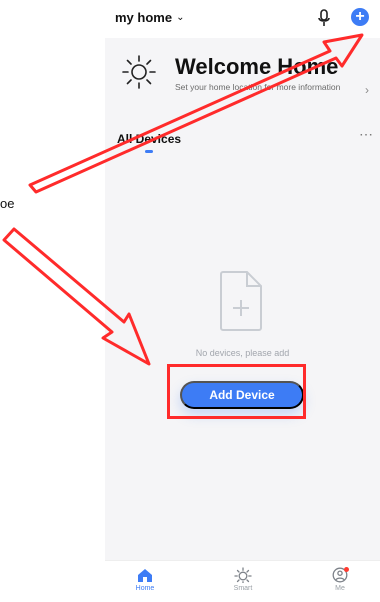 The height and width of the screenshot is (602, 380). Describe the element at coordinates (149, 151) in the screenshot. I see `tab-underline` at that location.